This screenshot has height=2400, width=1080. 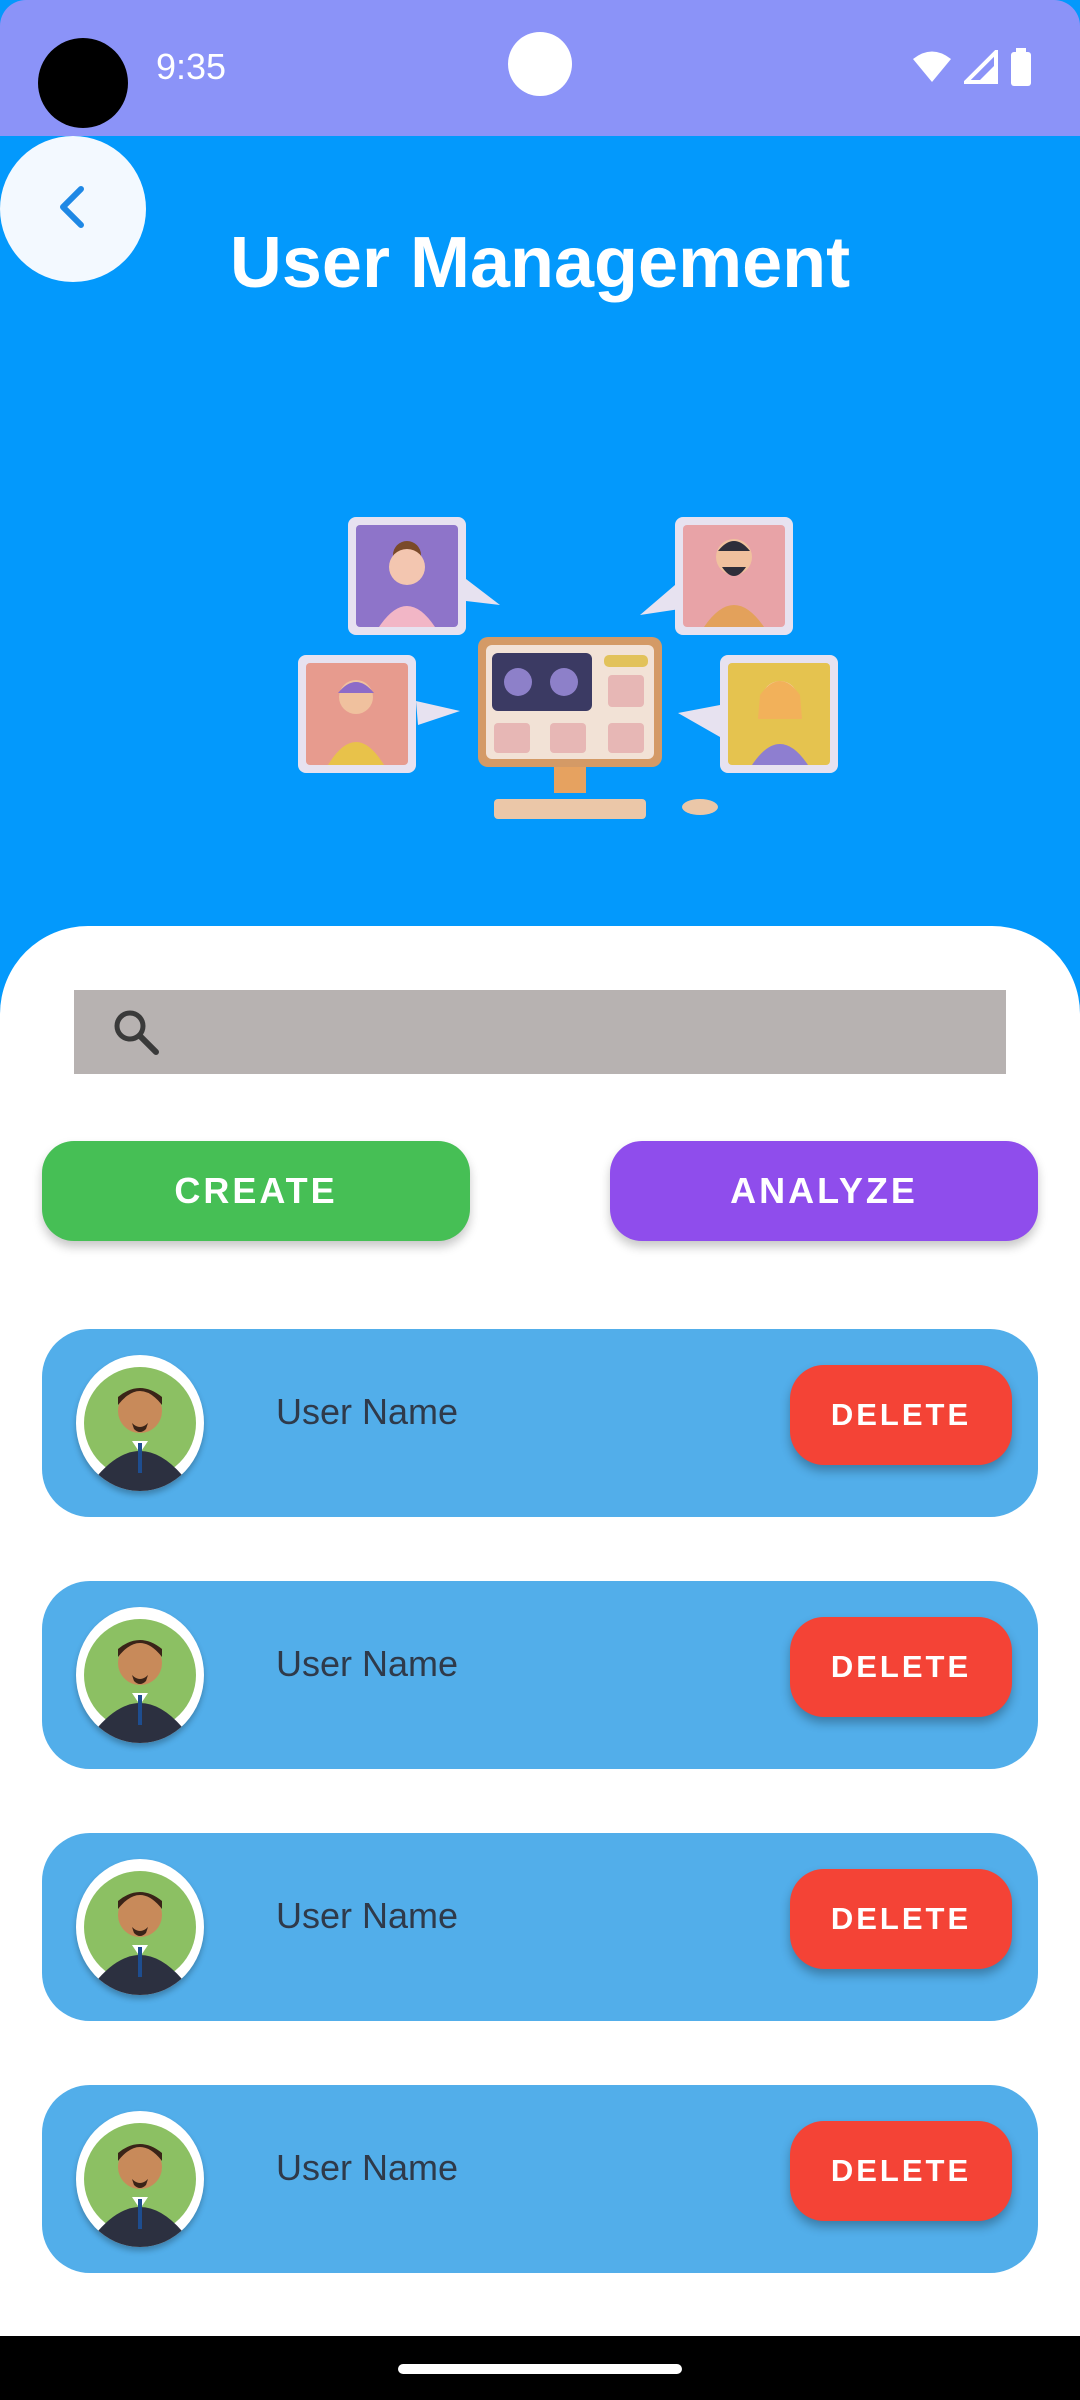 What do you see at coordinates (256, 1191) in the screenshot?
I see `create-button: CREATE` at bounding box center [256, 1191].